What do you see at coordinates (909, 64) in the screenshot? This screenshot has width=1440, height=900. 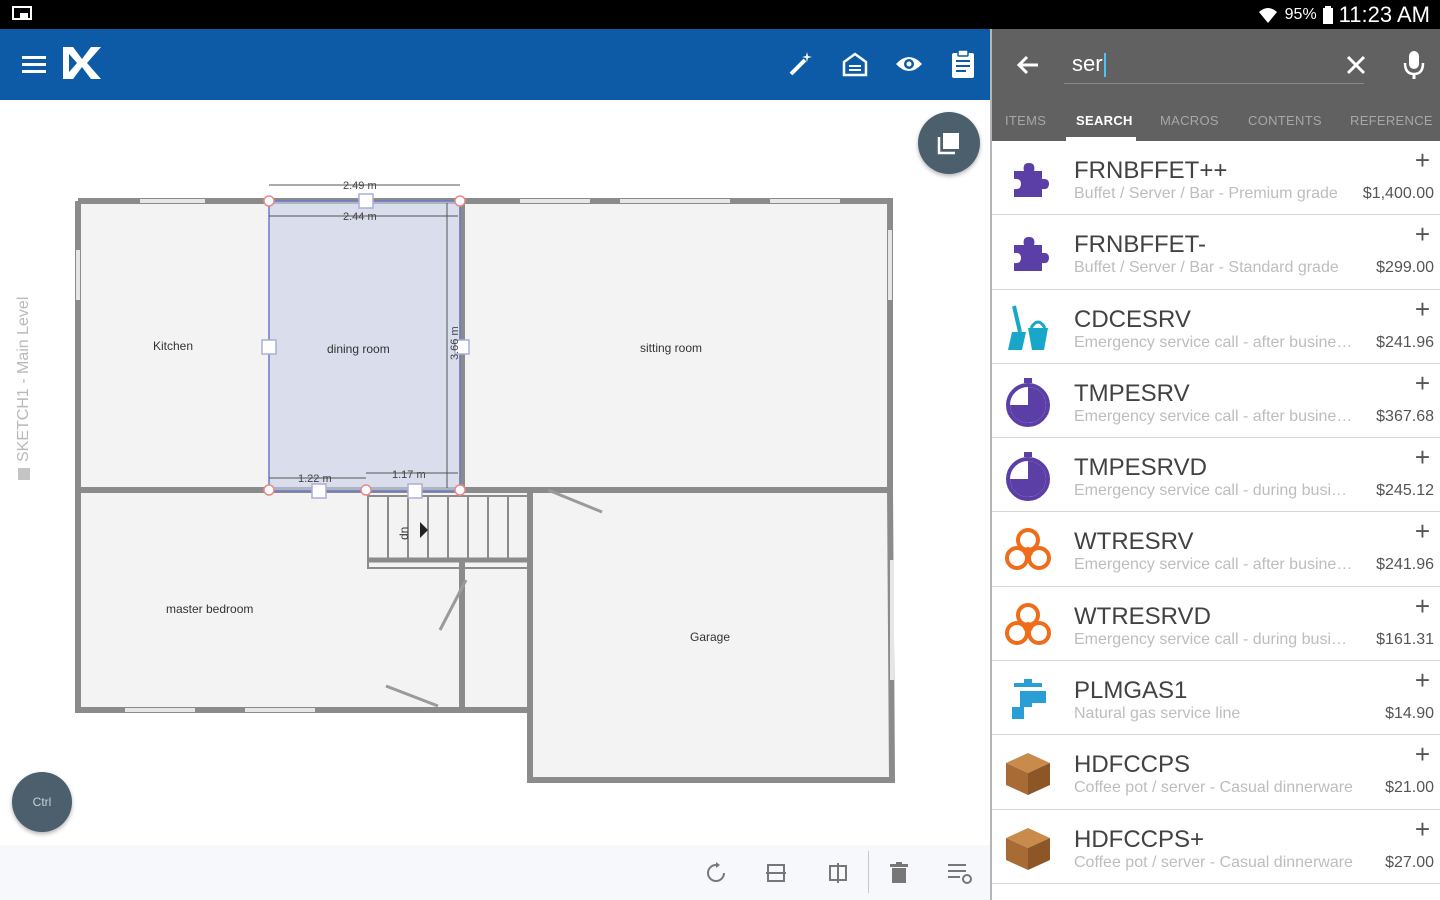 I see `eye-icon` at bounding box center [909, 64].